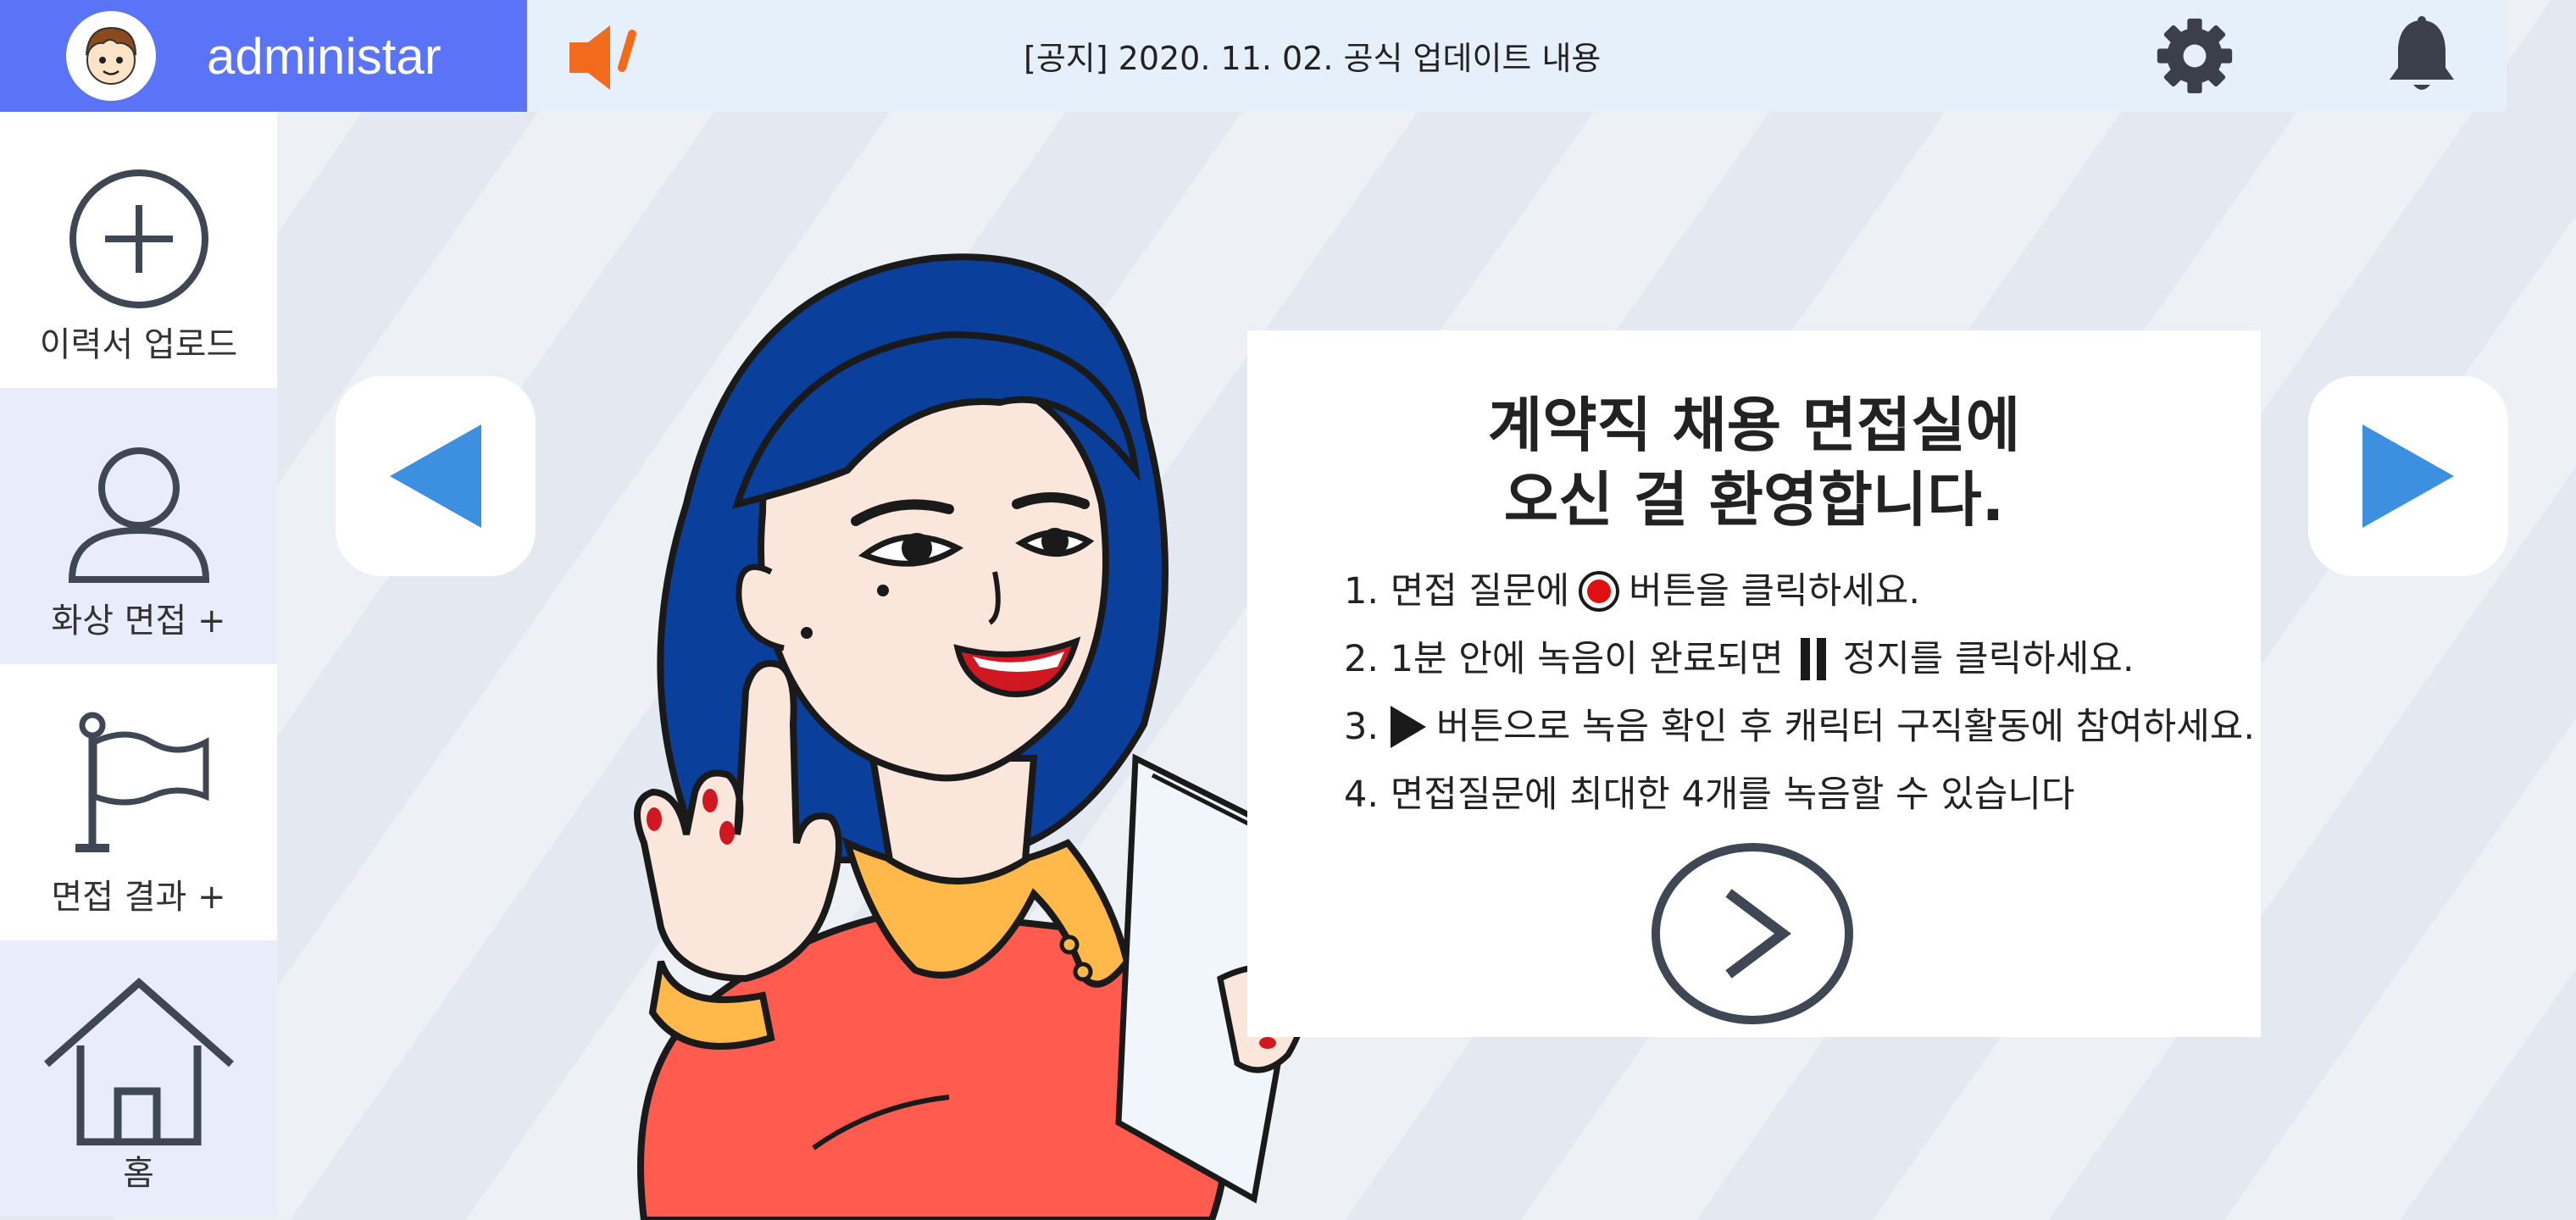 This screenshot has height=1220, width=2576. I want to click on step-text: 2. 1분 안에 녹음이 완료되면, so click(1564, 659).